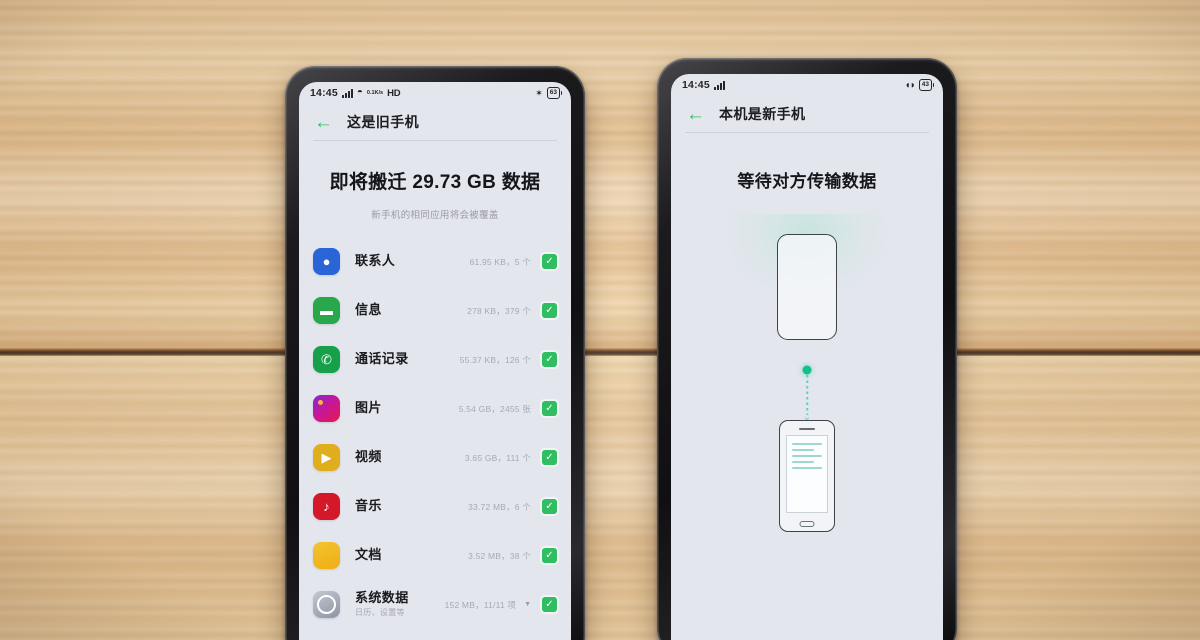  I want to click on hd-label: HD, so click(394, 93).